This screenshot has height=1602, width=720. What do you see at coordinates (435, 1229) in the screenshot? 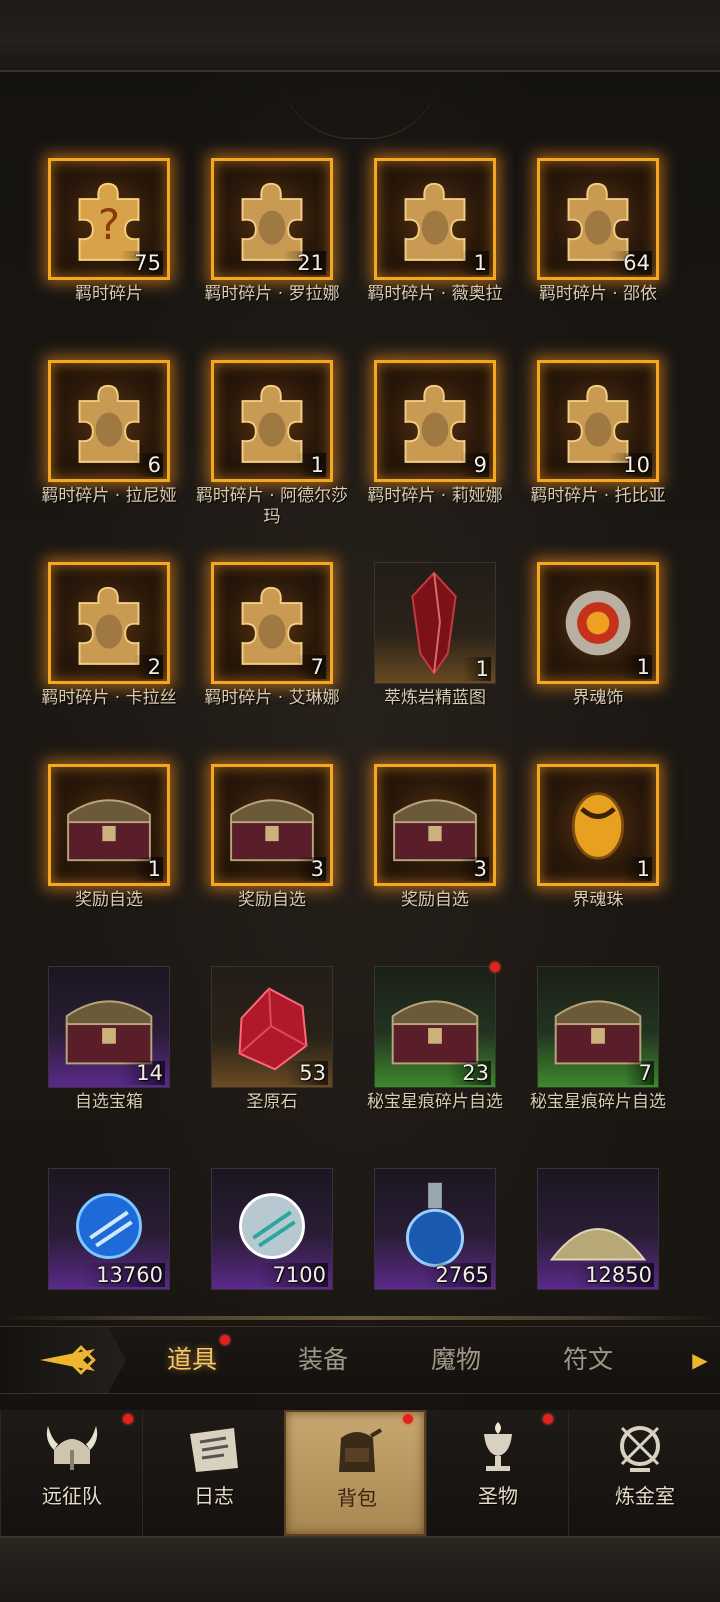
I see `item-slot: 2765` at bounding box center [435, 1229].